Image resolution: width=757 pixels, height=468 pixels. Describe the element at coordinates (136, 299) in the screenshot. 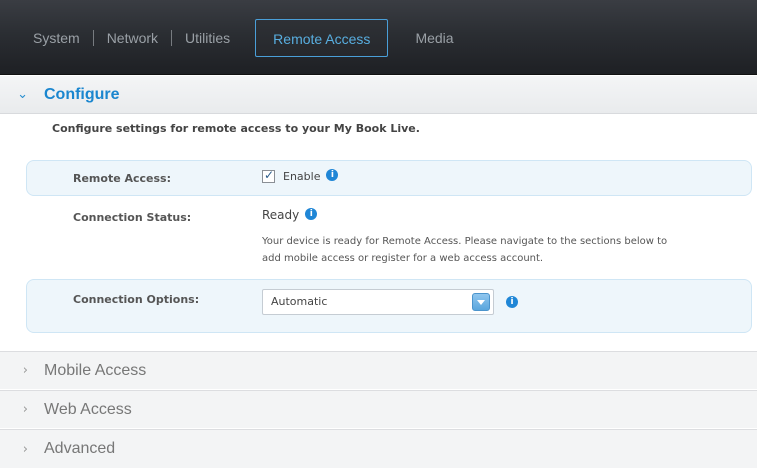

I see `connection-options-label: Connection Options:` at that location.